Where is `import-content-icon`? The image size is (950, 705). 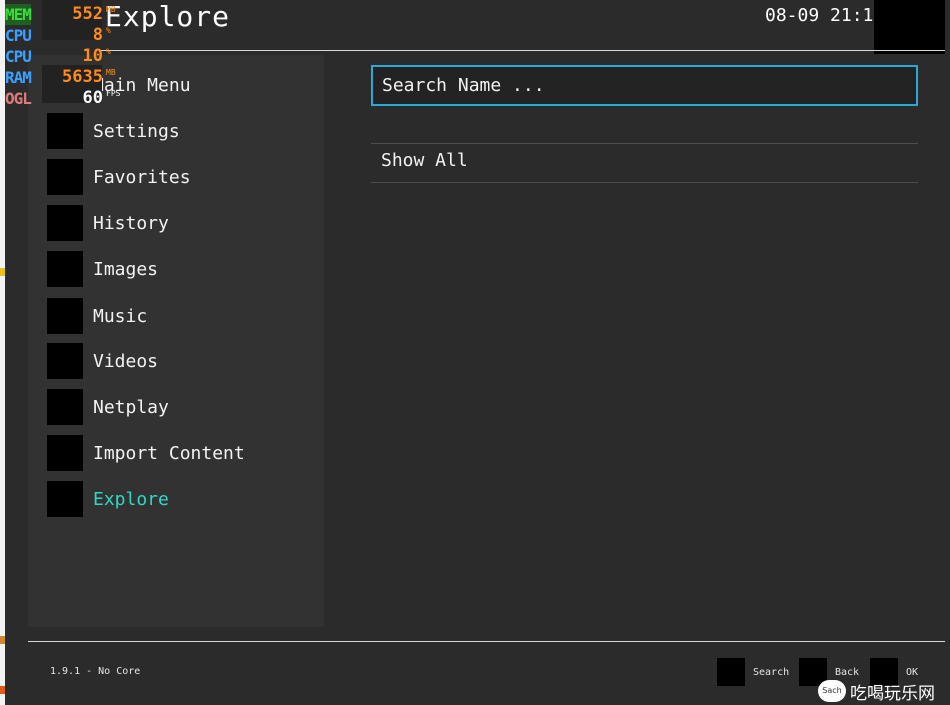 import-content-icon is located at coordinates (65, 453).